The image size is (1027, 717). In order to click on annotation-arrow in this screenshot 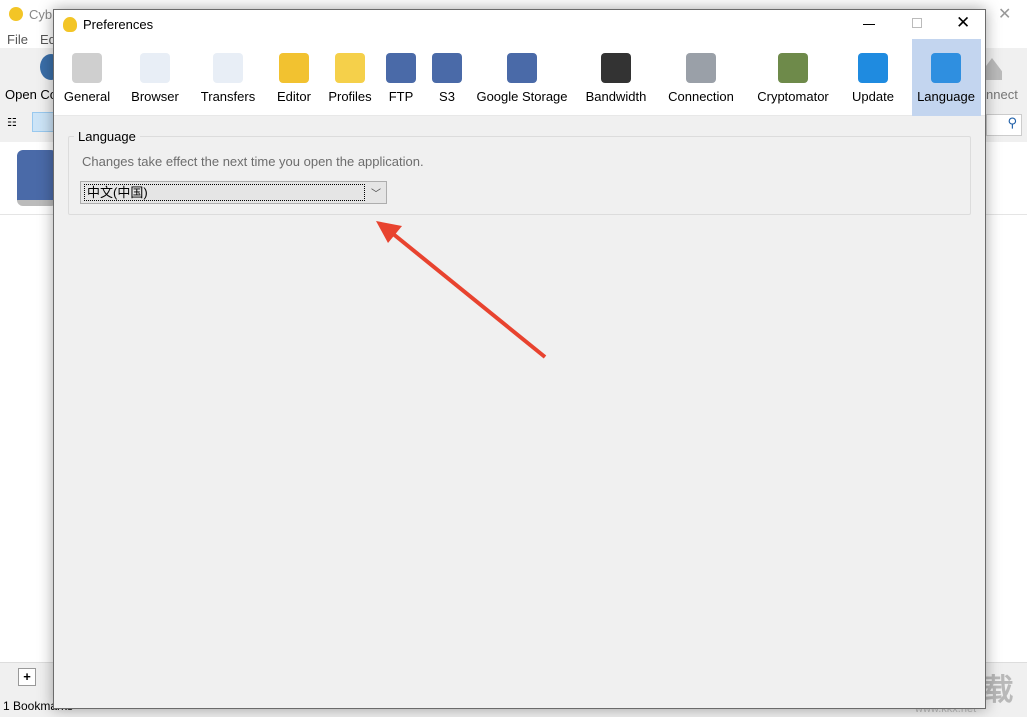, I will do `click(461, 290)`.